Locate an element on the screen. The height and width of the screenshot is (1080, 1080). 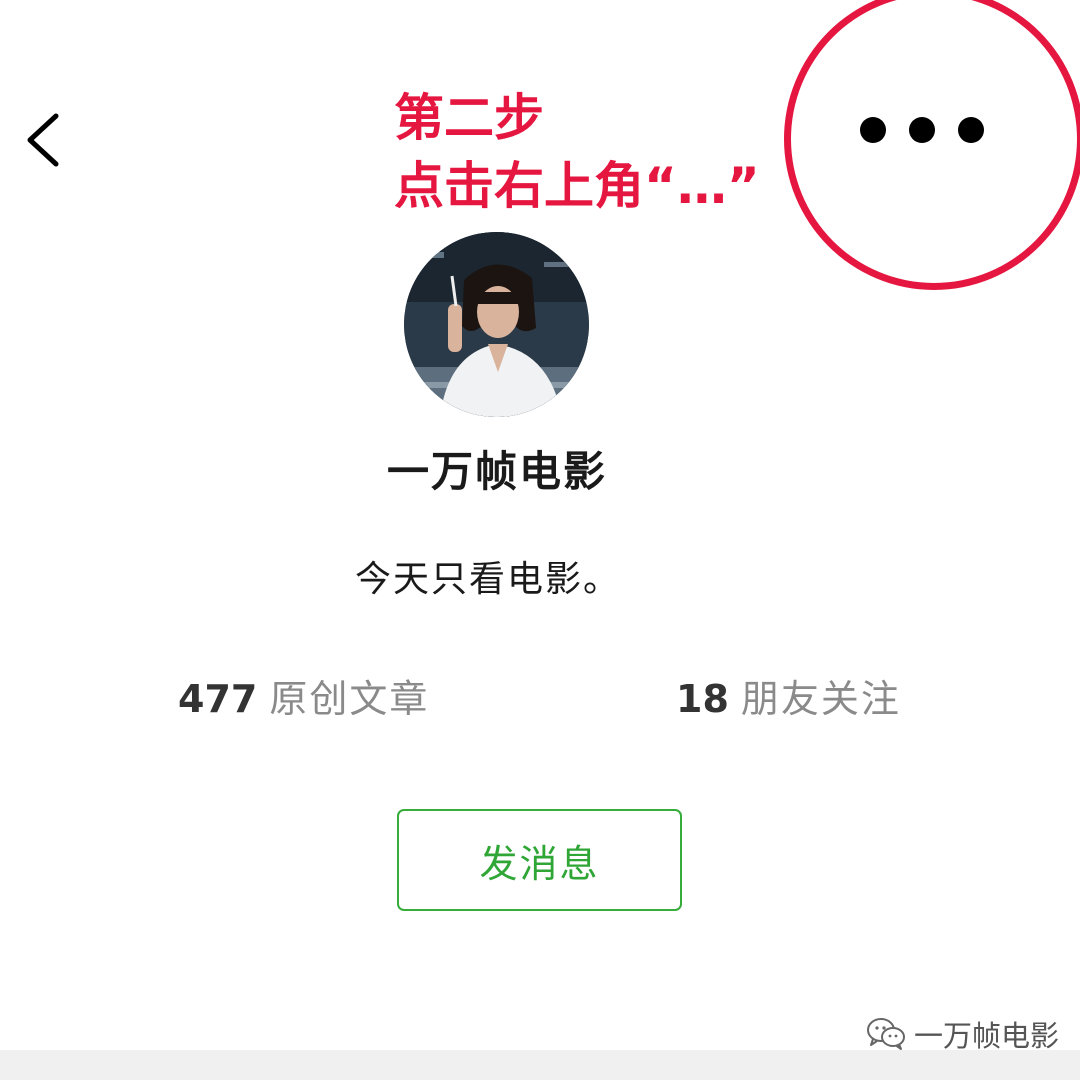
watermark-text: 一万帧电影 is located at coordinates (987, 1036).